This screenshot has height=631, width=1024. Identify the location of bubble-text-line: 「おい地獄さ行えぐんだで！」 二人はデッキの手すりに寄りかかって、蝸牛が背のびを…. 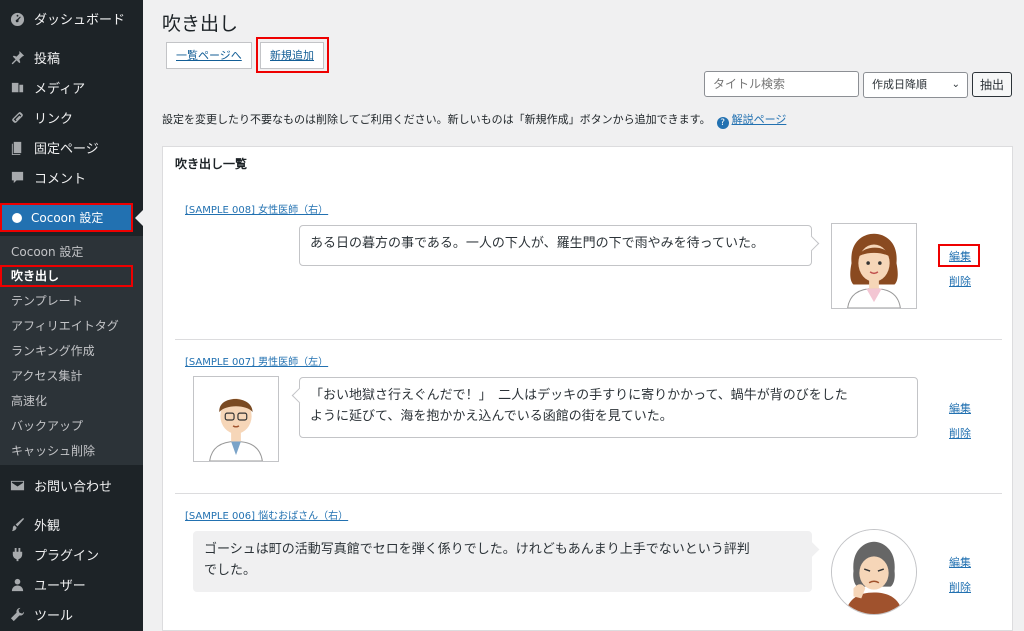
(579, 395).